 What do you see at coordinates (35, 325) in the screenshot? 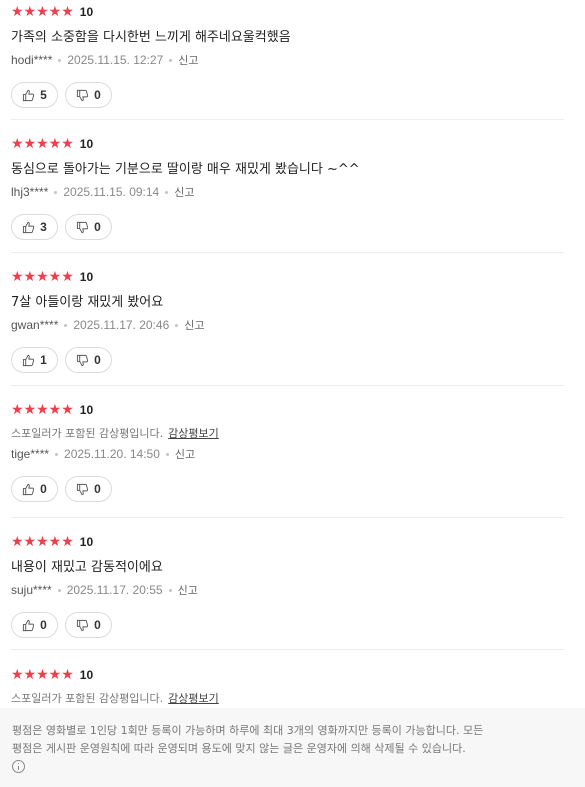
I see `review-writer: gwan****` at bounding box center [35, 325].